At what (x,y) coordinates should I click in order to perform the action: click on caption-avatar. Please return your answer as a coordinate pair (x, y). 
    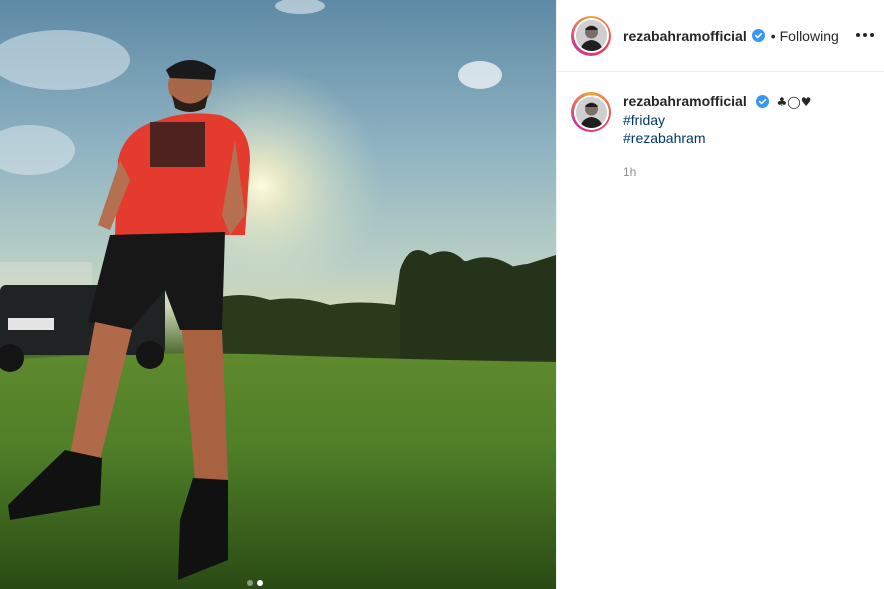
    Looking at the image, I should click on (591, 112).